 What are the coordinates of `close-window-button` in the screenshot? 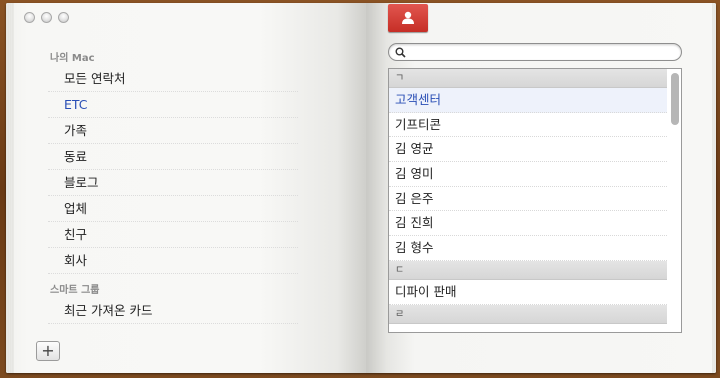 It's located at (29, 17).